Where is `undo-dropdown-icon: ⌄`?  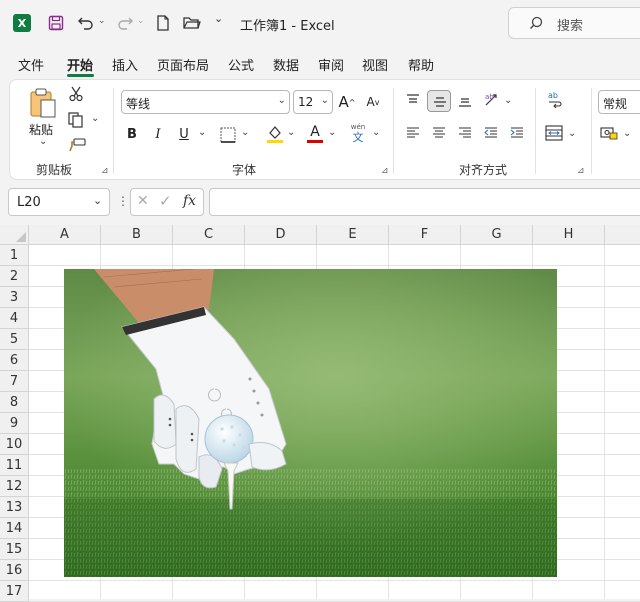
undo-dropdown-icon: ⌄ is located at coordinates (102, 21).